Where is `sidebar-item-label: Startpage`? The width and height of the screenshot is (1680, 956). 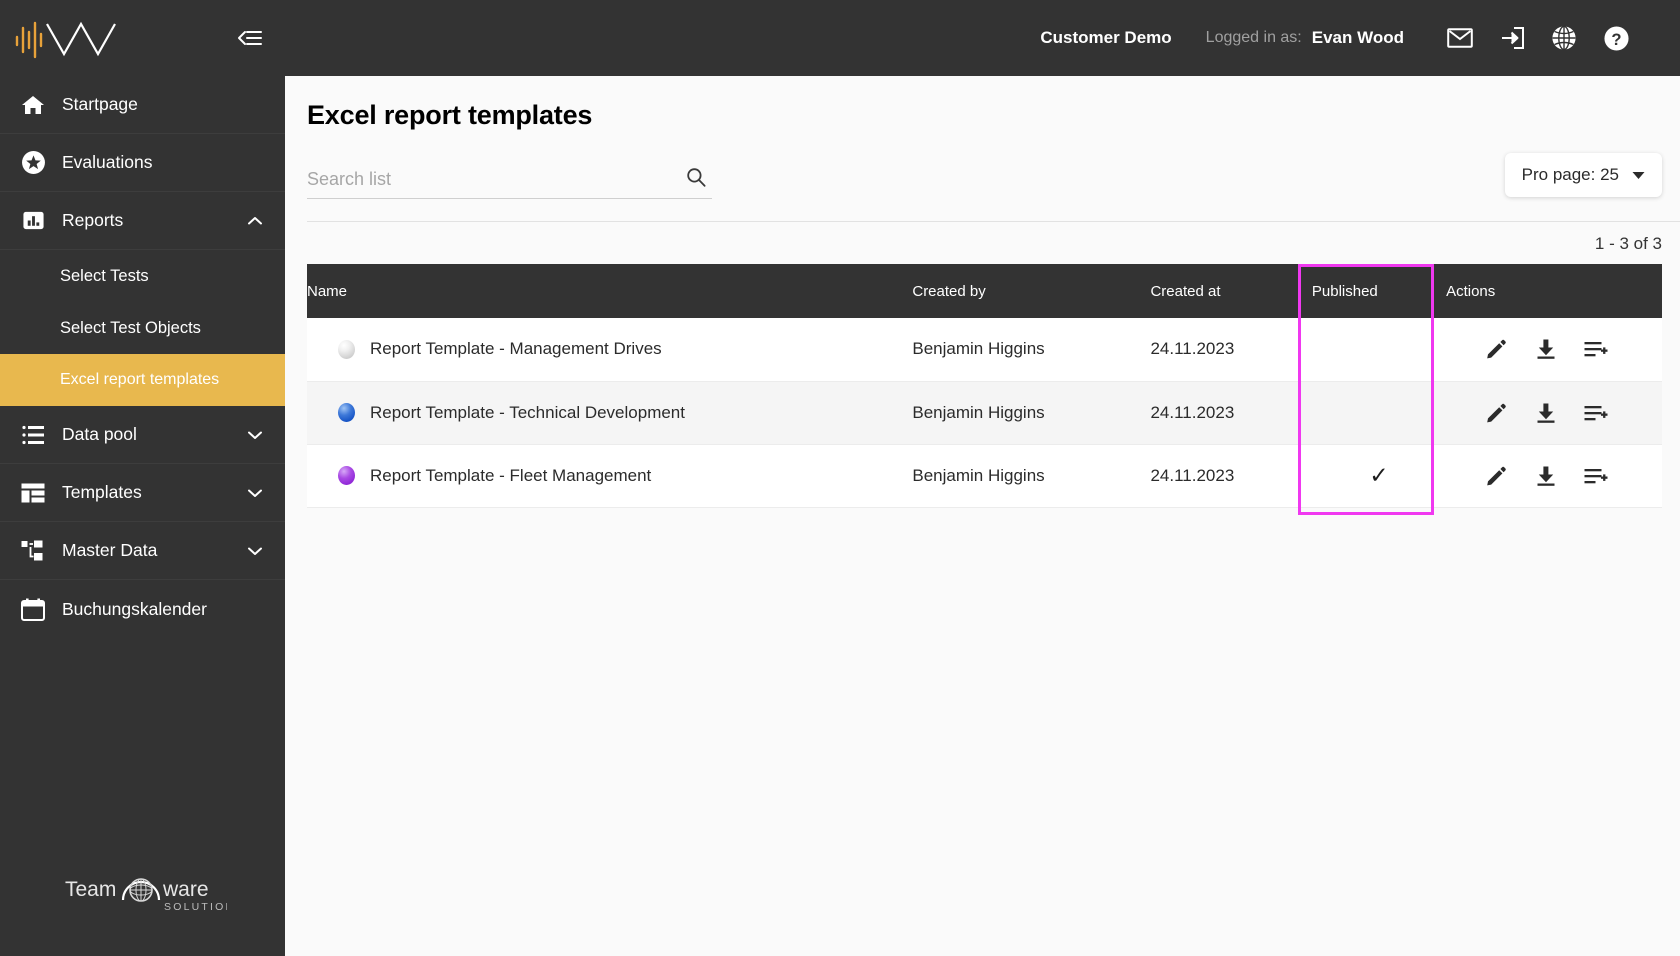
sidebar-item-label: Startpage is located at coordinates (100, 104).